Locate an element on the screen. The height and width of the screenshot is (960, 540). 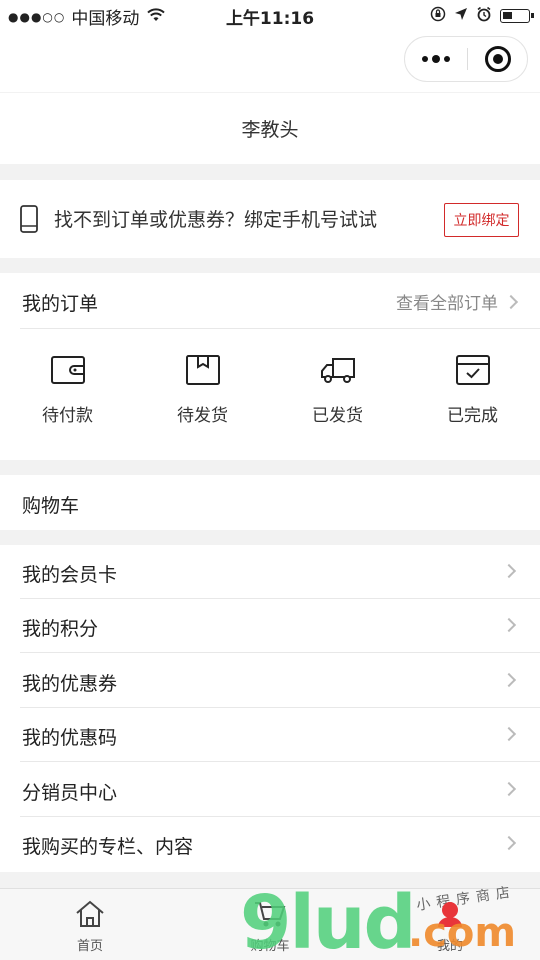
cart-row: 购物车 is located at coordinates (270, 502).